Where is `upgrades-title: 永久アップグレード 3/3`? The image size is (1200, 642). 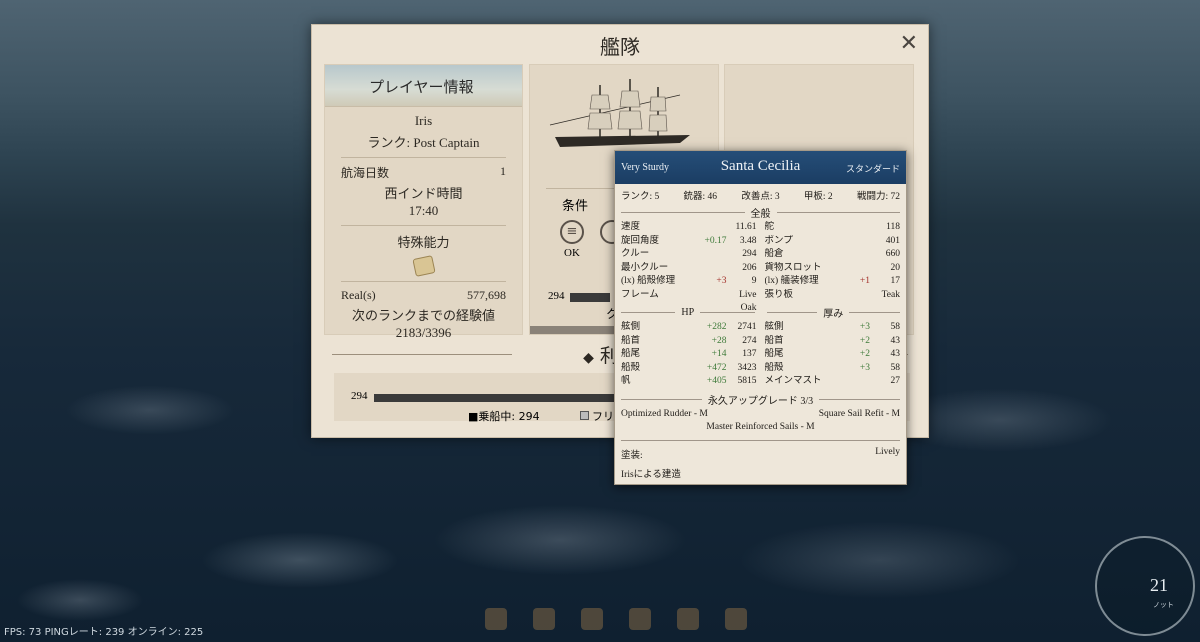
upgrades-title: 永久アップグレード 3/3 is located at coordinates (760, 401).